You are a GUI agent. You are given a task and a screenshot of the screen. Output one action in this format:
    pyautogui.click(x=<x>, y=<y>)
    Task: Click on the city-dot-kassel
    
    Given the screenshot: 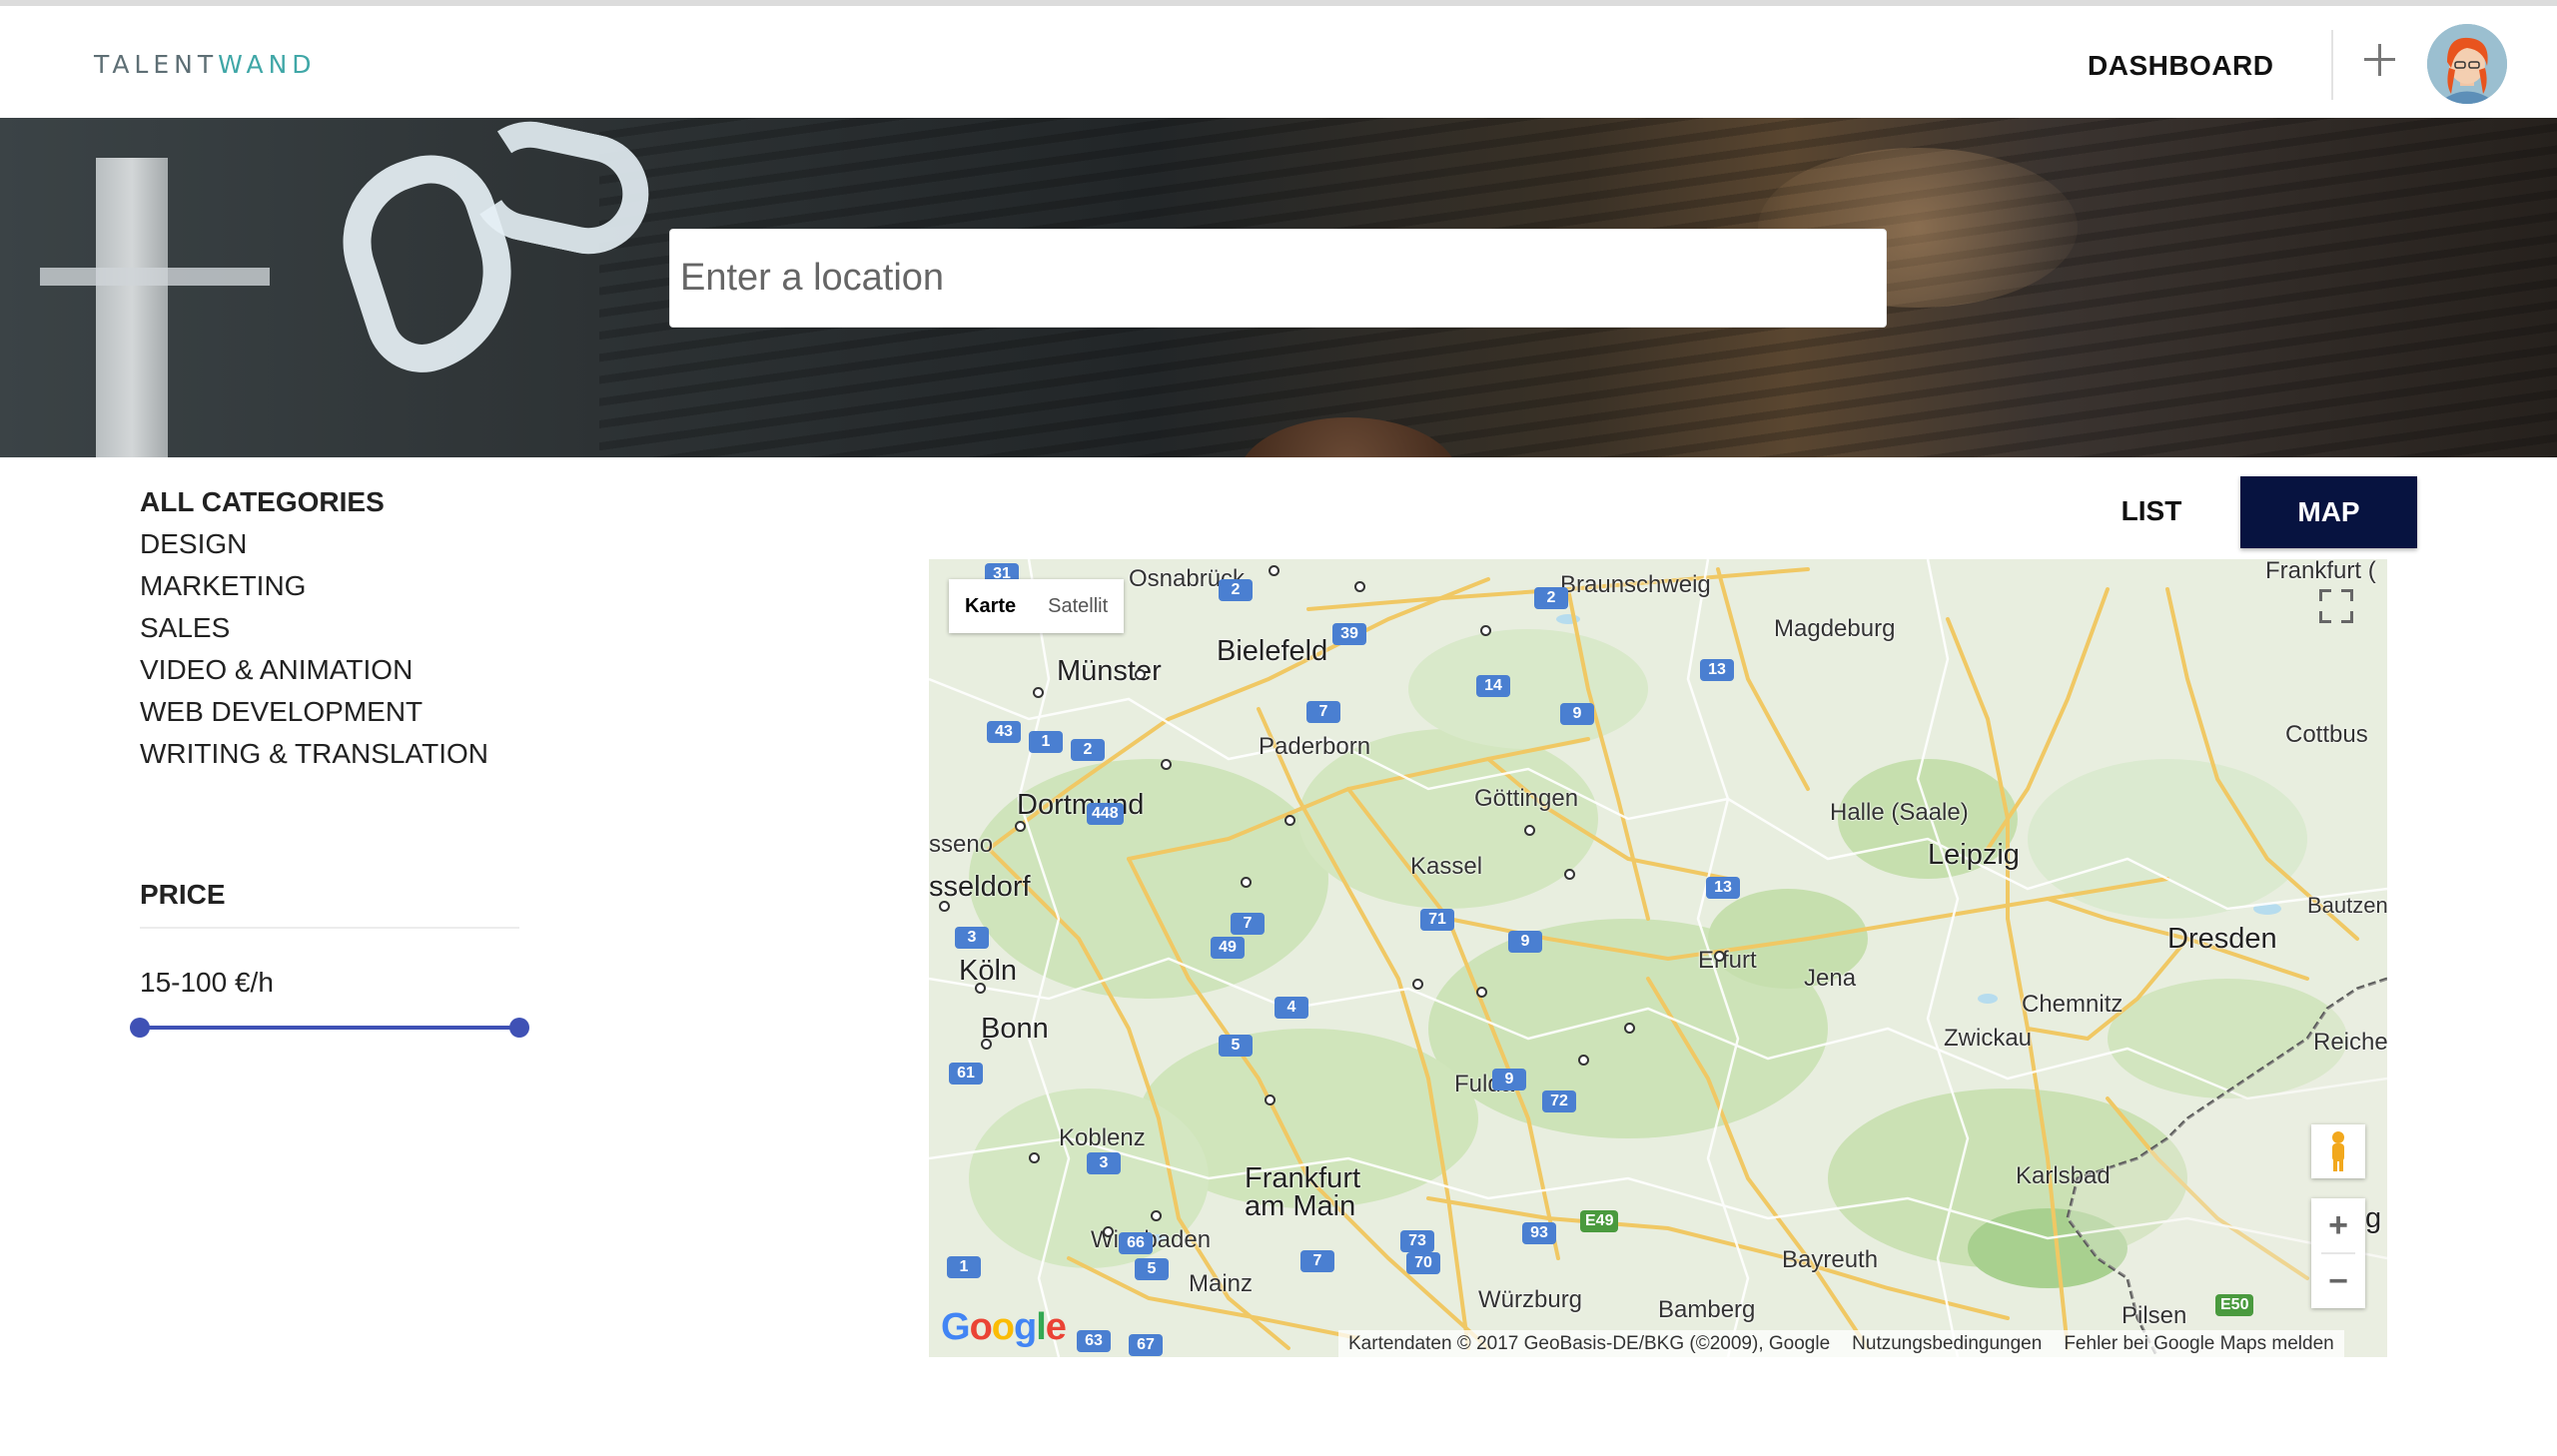 What is the action you would take?
    pyautogui.click(x=1246, y=882)
    